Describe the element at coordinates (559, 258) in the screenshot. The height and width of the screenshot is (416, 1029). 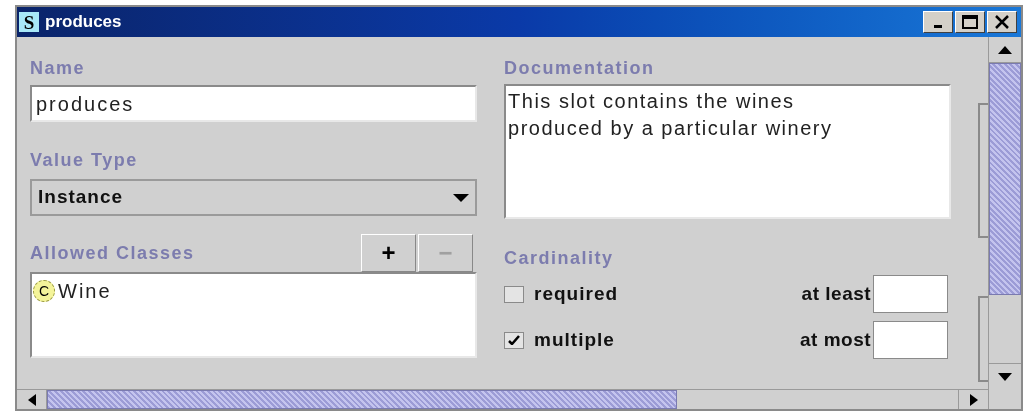
I see `cardinality-label: Cardinality` at that location.